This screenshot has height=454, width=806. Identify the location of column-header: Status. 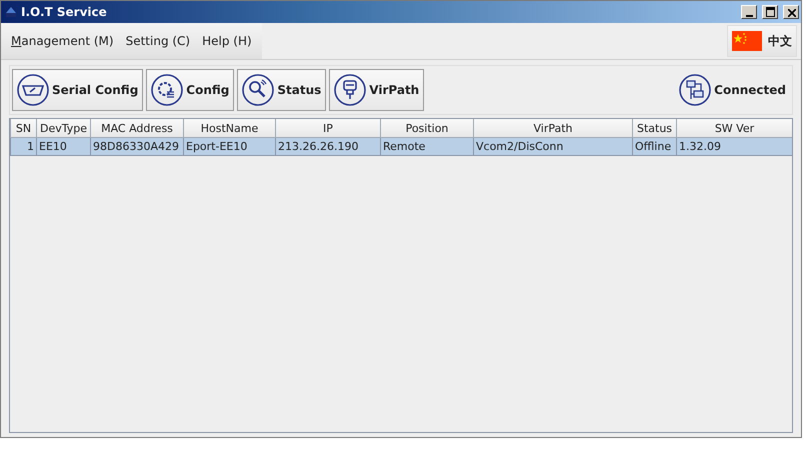
(654, 128).